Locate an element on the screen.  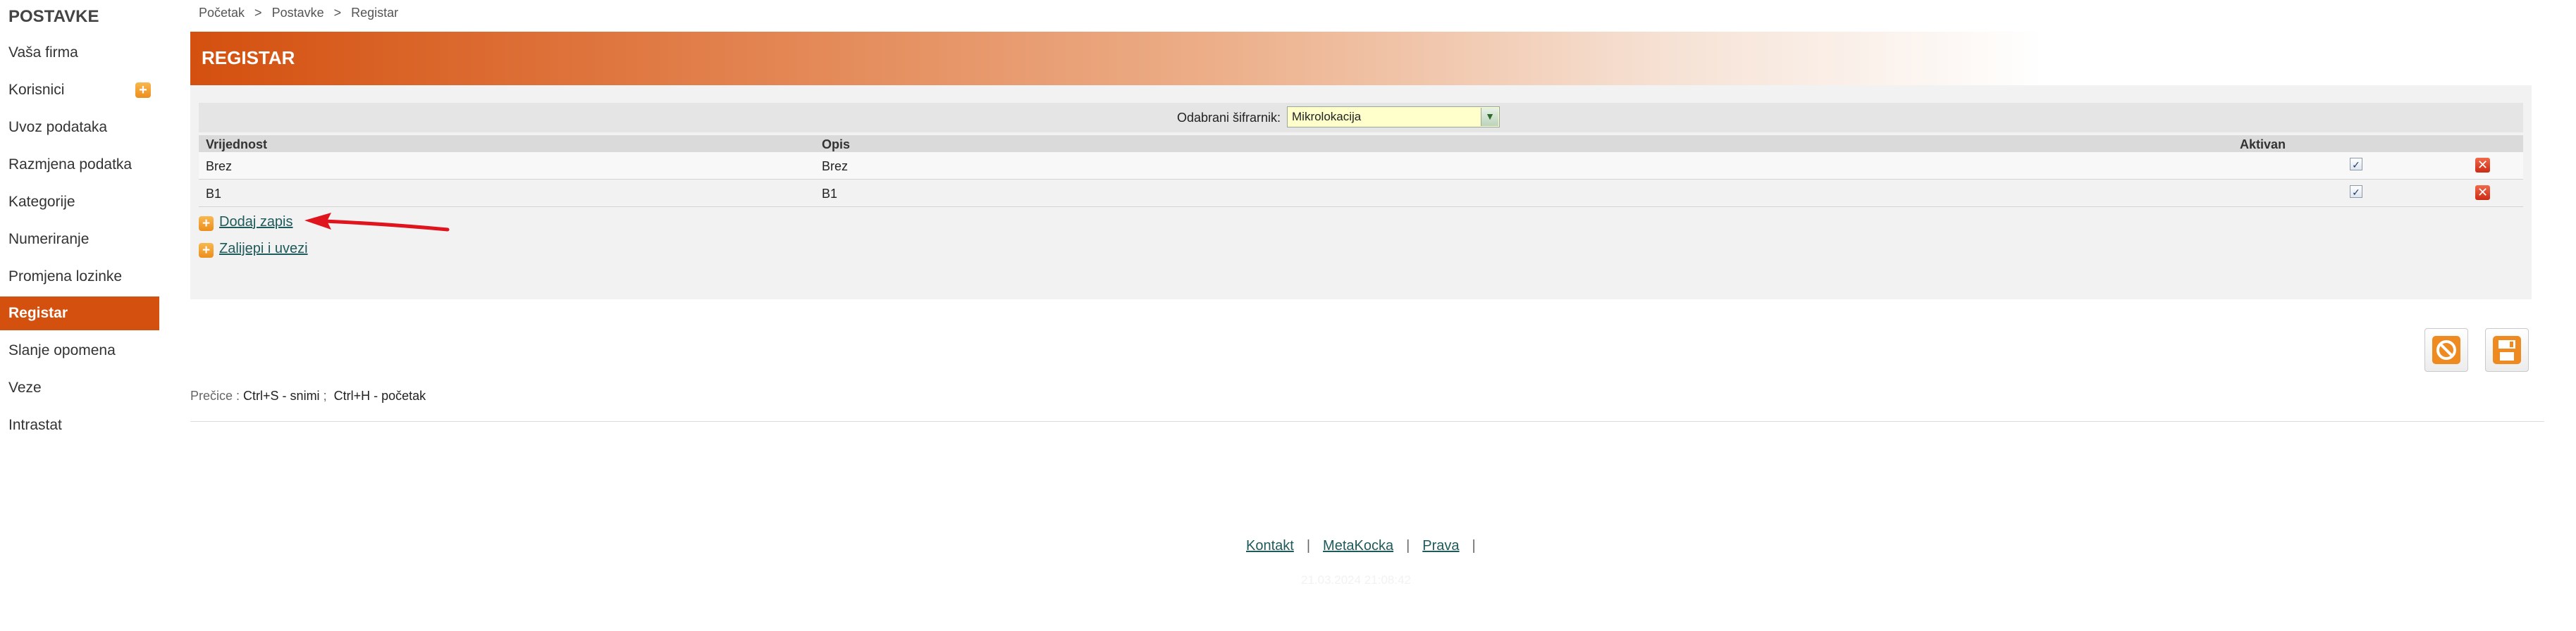
sidebar-item-label: Vaša firma is located at coordinates (43, 52).